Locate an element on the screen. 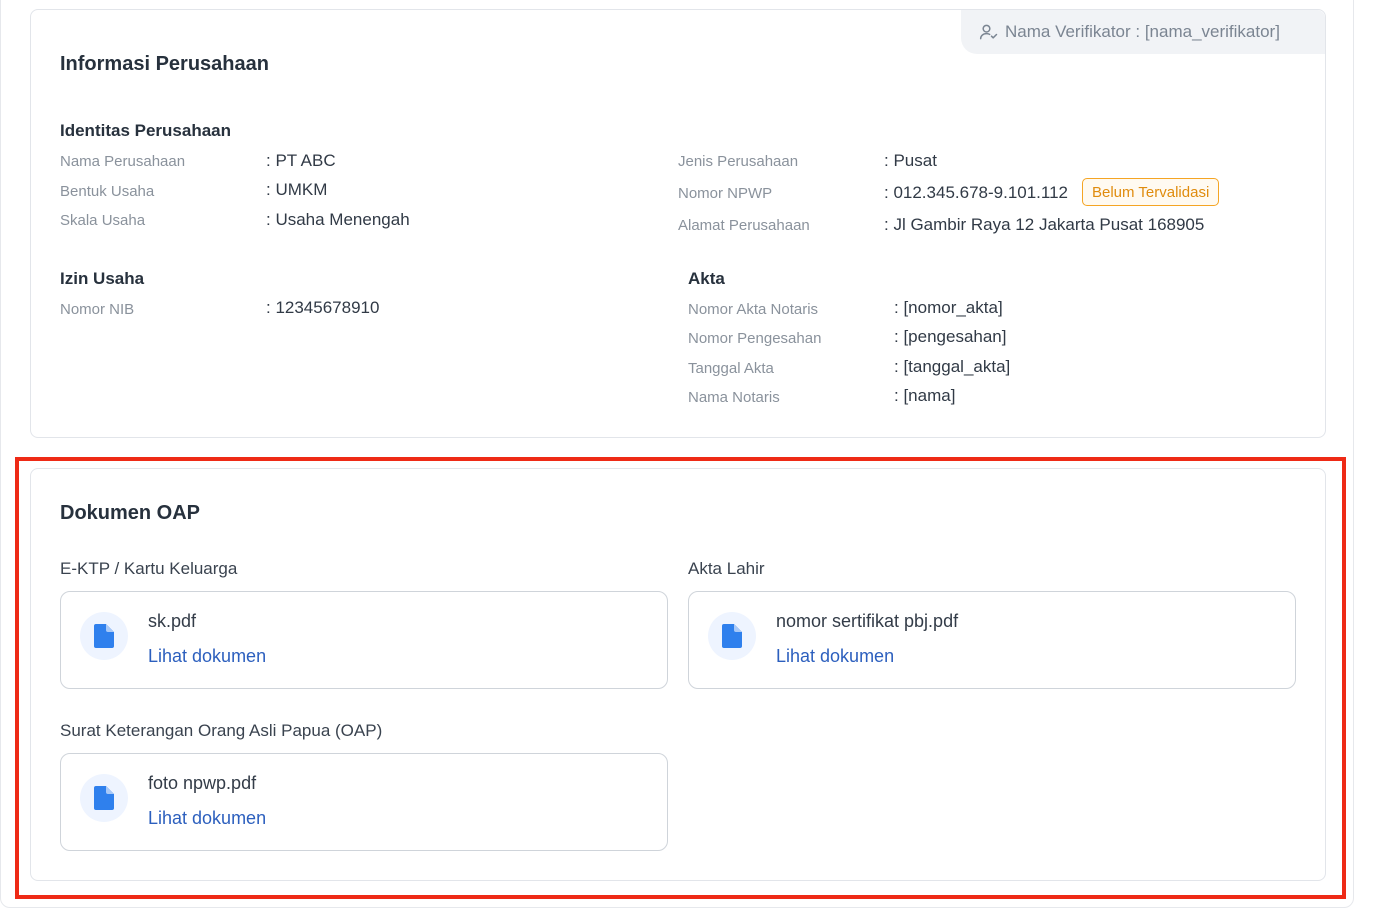  ektp-file-name: sk.pdf is located at coordinates (172, 621).